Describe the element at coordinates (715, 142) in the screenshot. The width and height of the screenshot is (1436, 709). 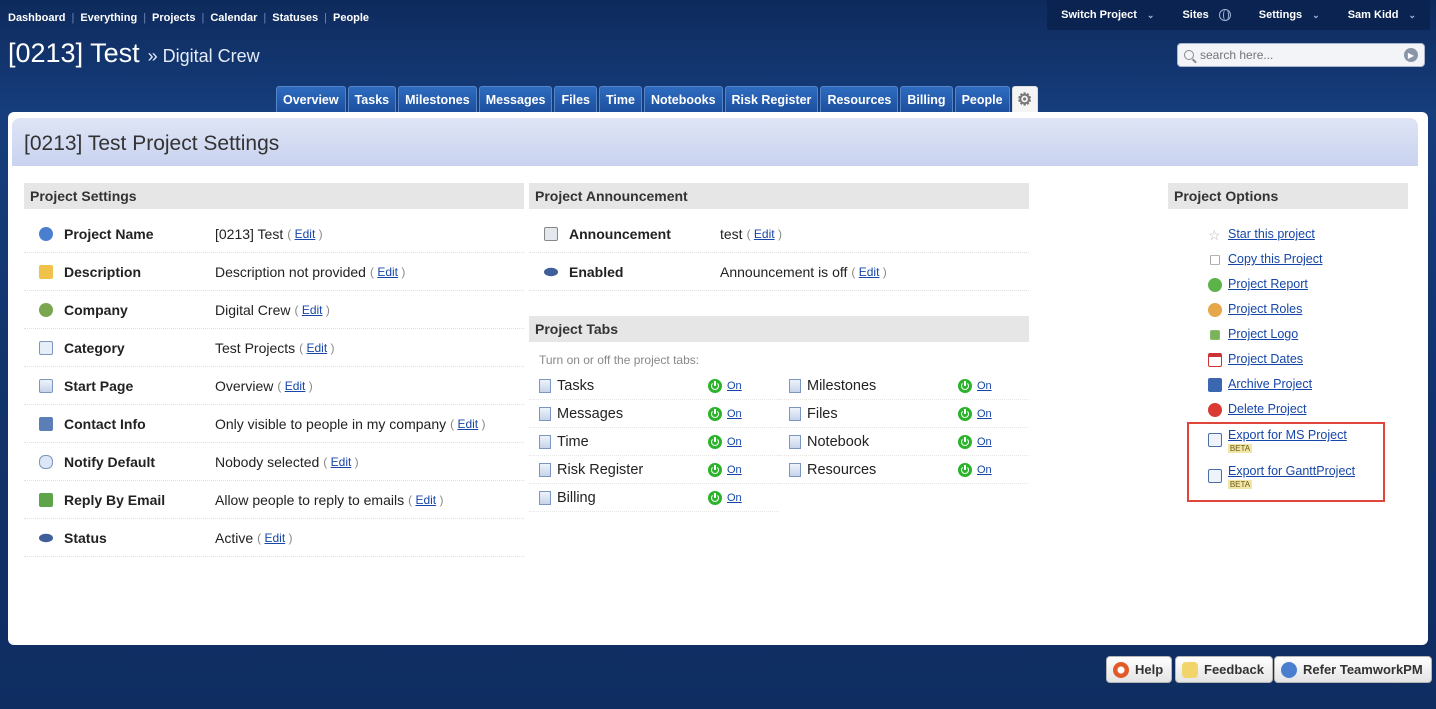
I see `page-title: [0213] Test Project Settings` at that location.